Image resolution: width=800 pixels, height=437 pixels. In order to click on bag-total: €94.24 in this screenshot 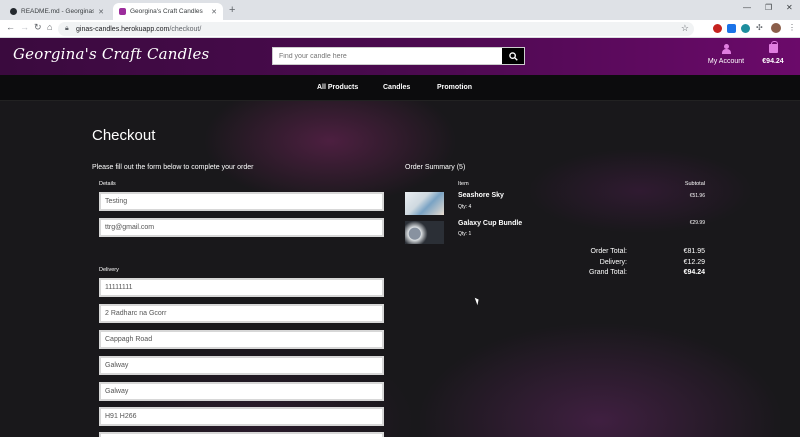, I will do `click(773, 61)`.